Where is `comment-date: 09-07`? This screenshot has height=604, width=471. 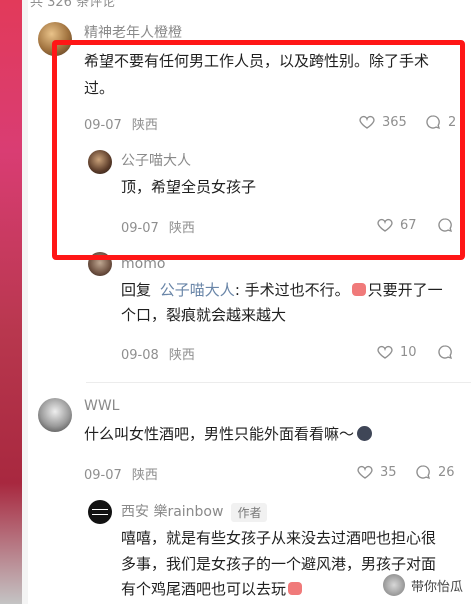 comment-date: 09-07 is located at coordinates (103, 475).